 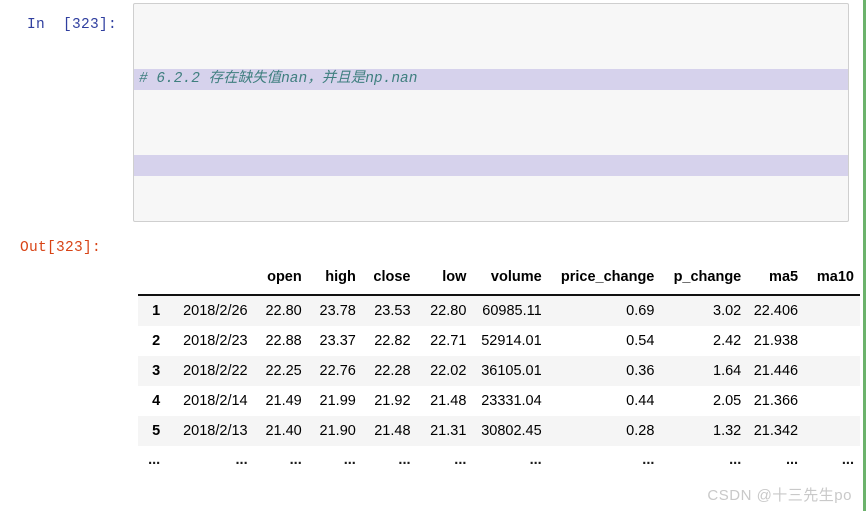 What do you see at coordinates (604, 401) in the screenshot?
I see `cell-price-change: 0.44` at bounding box center [604, 401].